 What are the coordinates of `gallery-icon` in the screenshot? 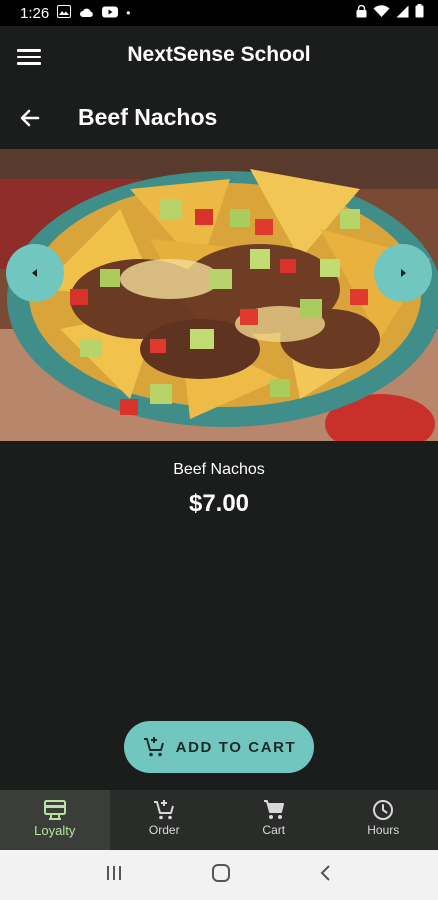 It's located at (64, 13).